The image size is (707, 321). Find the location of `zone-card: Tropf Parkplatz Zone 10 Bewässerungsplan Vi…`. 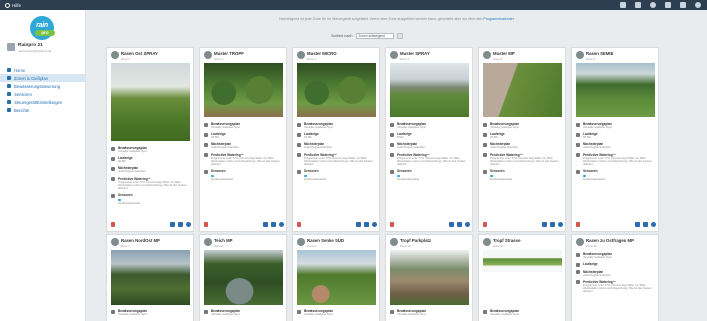

zone-card: Tropf Parkplatz Zone 10 Bewässerungsplan Vi… is located at coordinates (429, 277).